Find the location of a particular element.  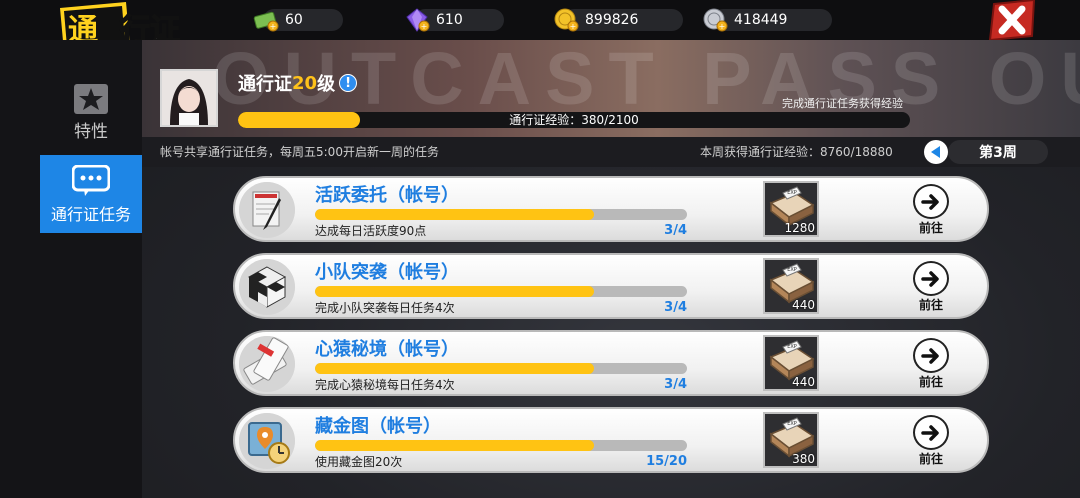

resource-cash: + 60 is located at coordinates (298, 20).